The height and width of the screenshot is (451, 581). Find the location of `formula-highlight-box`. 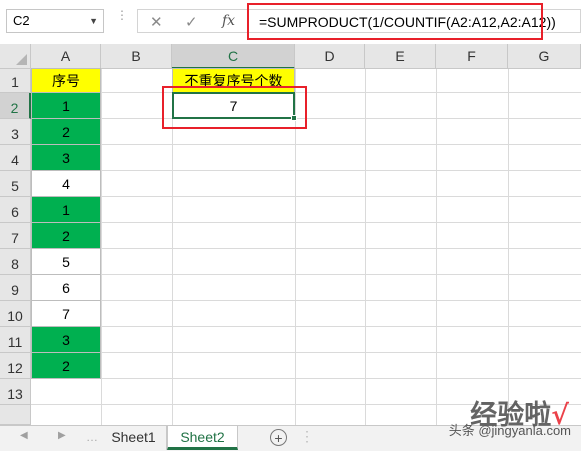

formula-highlight-box is located at coordinates (395, 21).